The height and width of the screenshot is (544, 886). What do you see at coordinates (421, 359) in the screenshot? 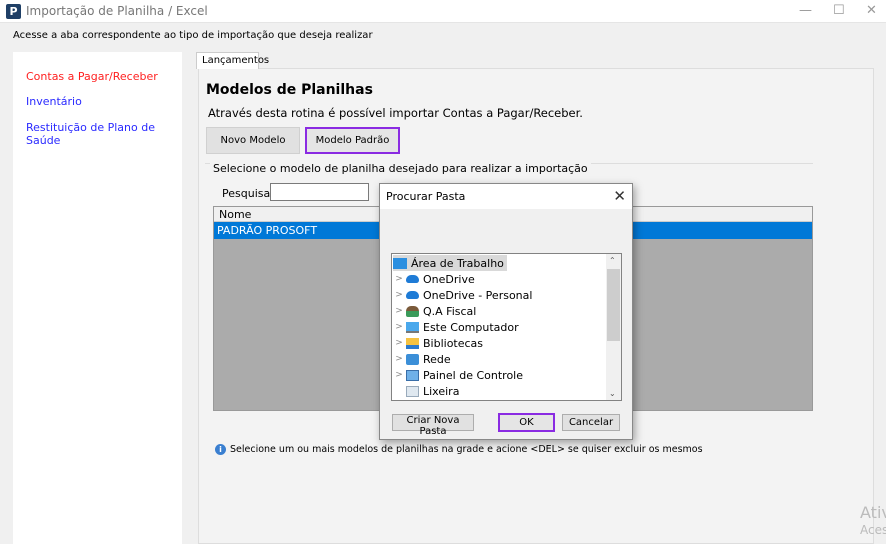
I see `tree-item-rede: > Rede` at bounding box center [421, 359].